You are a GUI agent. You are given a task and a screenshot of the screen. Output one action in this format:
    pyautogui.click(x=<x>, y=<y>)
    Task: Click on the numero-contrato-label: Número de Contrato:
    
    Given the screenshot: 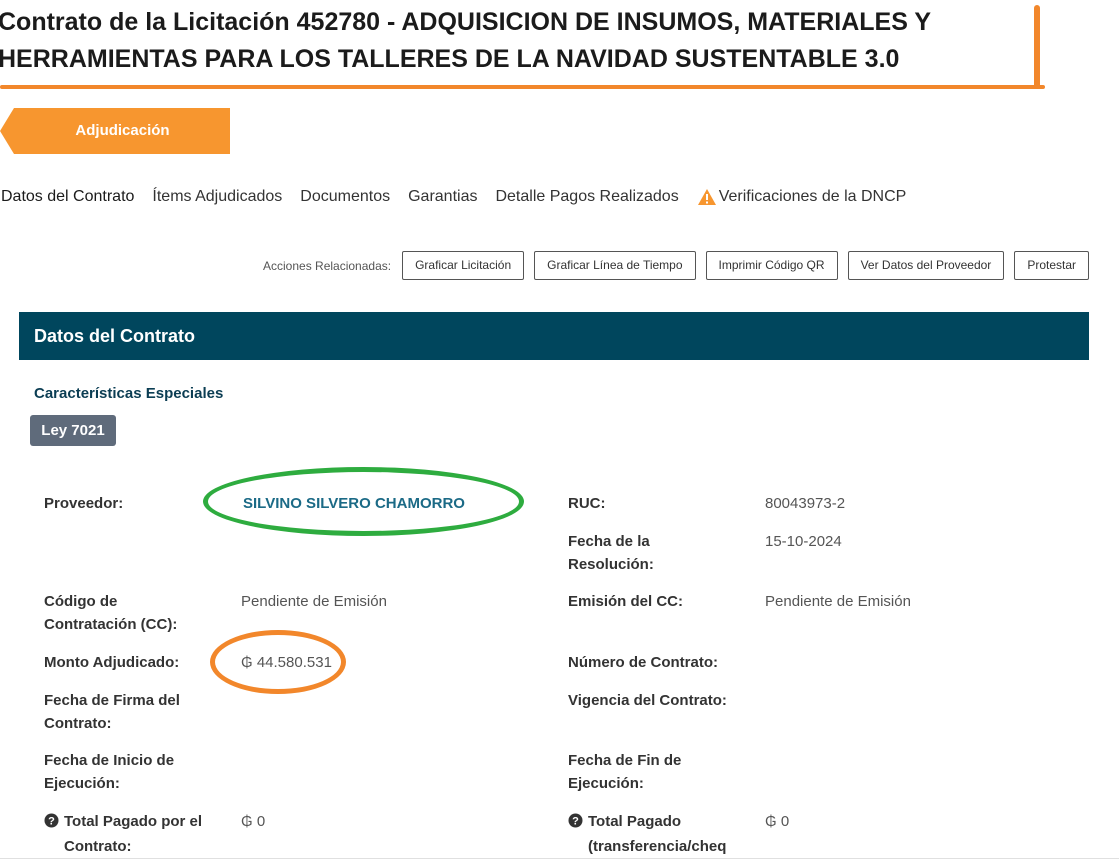 What is the action you would take?
    pyautogui.click(x=643, y=662)
    